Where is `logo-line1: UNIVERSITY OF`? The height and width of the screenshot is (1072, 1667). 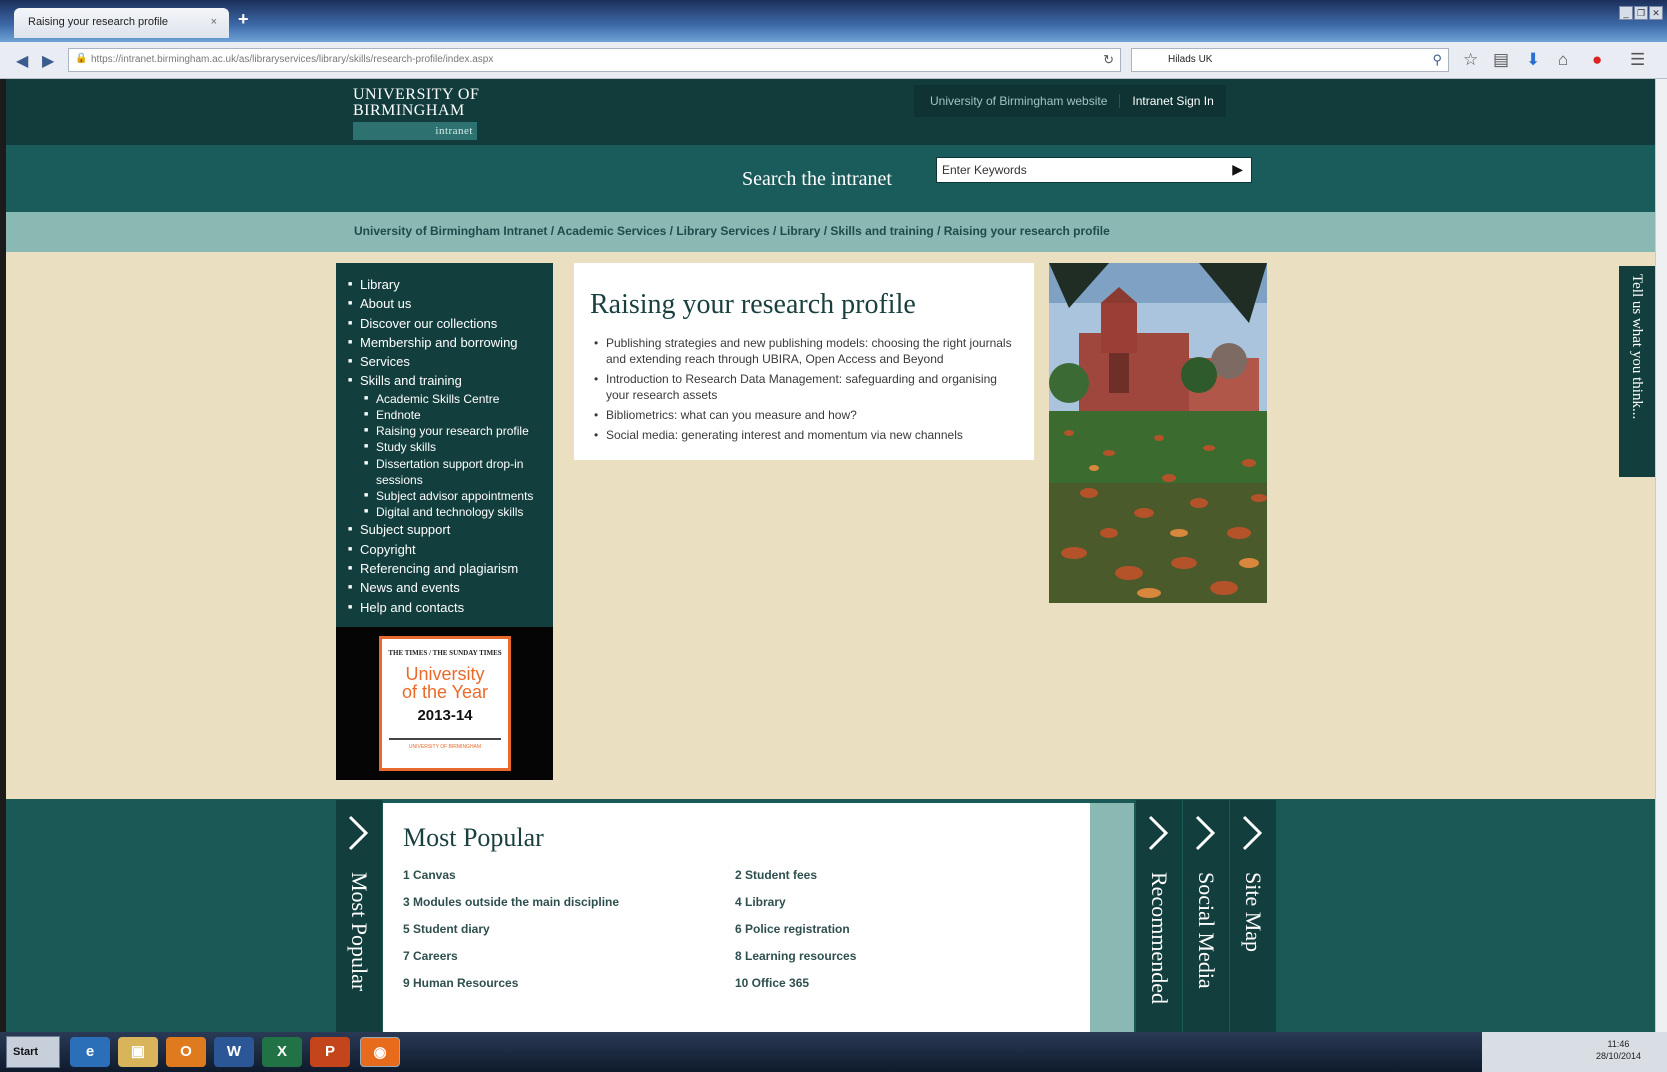 logo-line1: UNIVERSITY OF is located at coordinates (416, 94).